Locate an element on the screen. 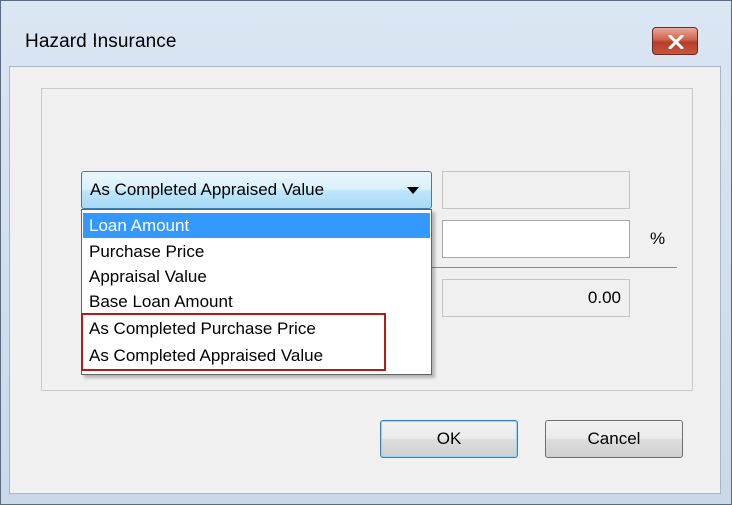 This screenshot has height=505, width=732. separator-line is located at coordinates (554, 267).